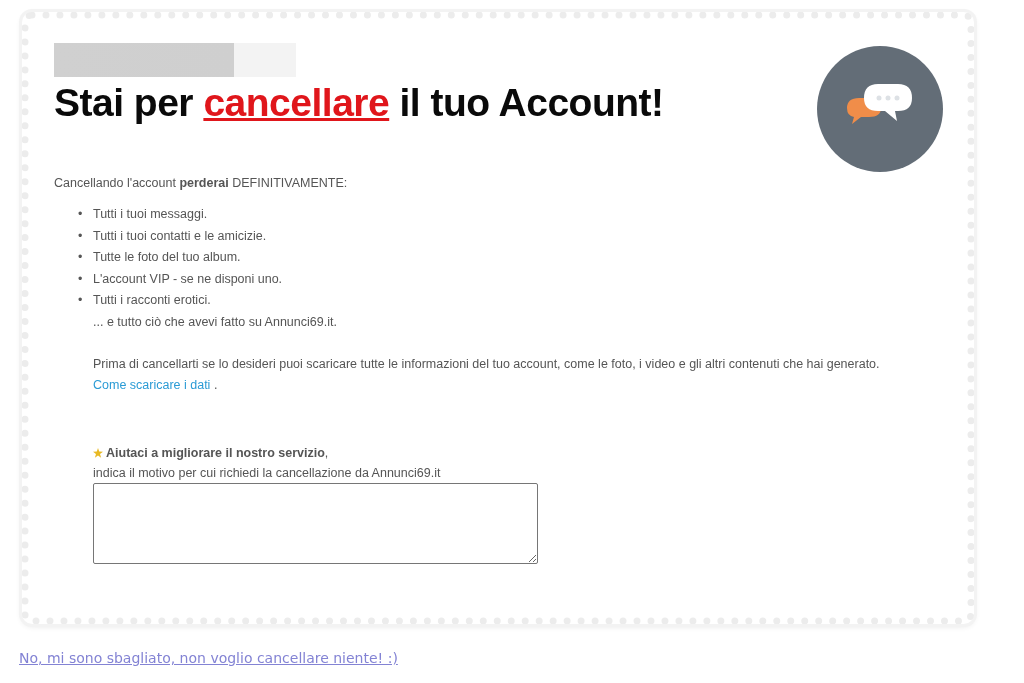 Image resolution: width=1024 pixels, height=683 pixels. Describe the element at coordinates (98, 452) in the screenshot. I see `star-icon` at that location.